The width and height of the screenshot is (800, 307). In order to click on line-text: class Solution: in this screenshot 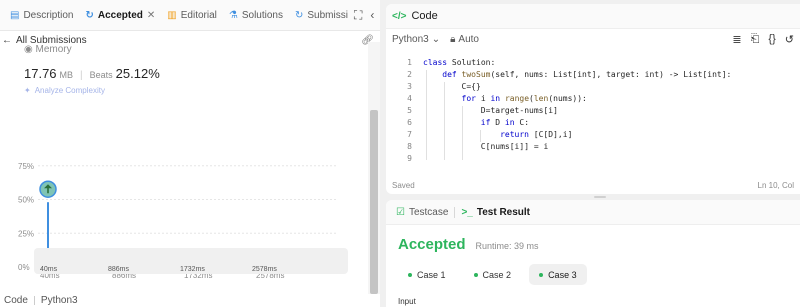, I will do `click(459, 62)`.